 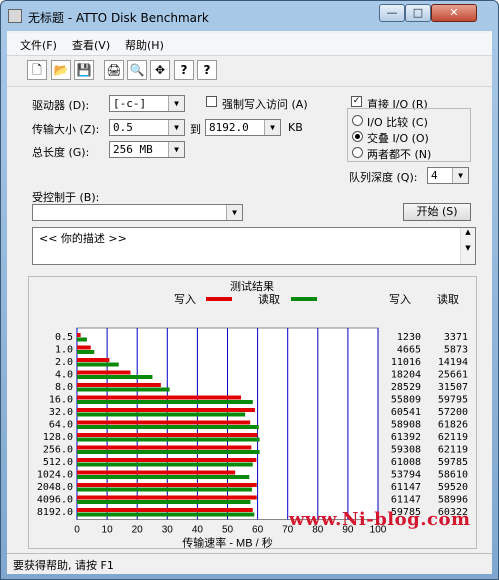 What do you see at coordinates (118, 18) in the screenshot?
I see `window-title: 无标题 - ATTO Disk Benchmark` at bounding box center [118, 18].